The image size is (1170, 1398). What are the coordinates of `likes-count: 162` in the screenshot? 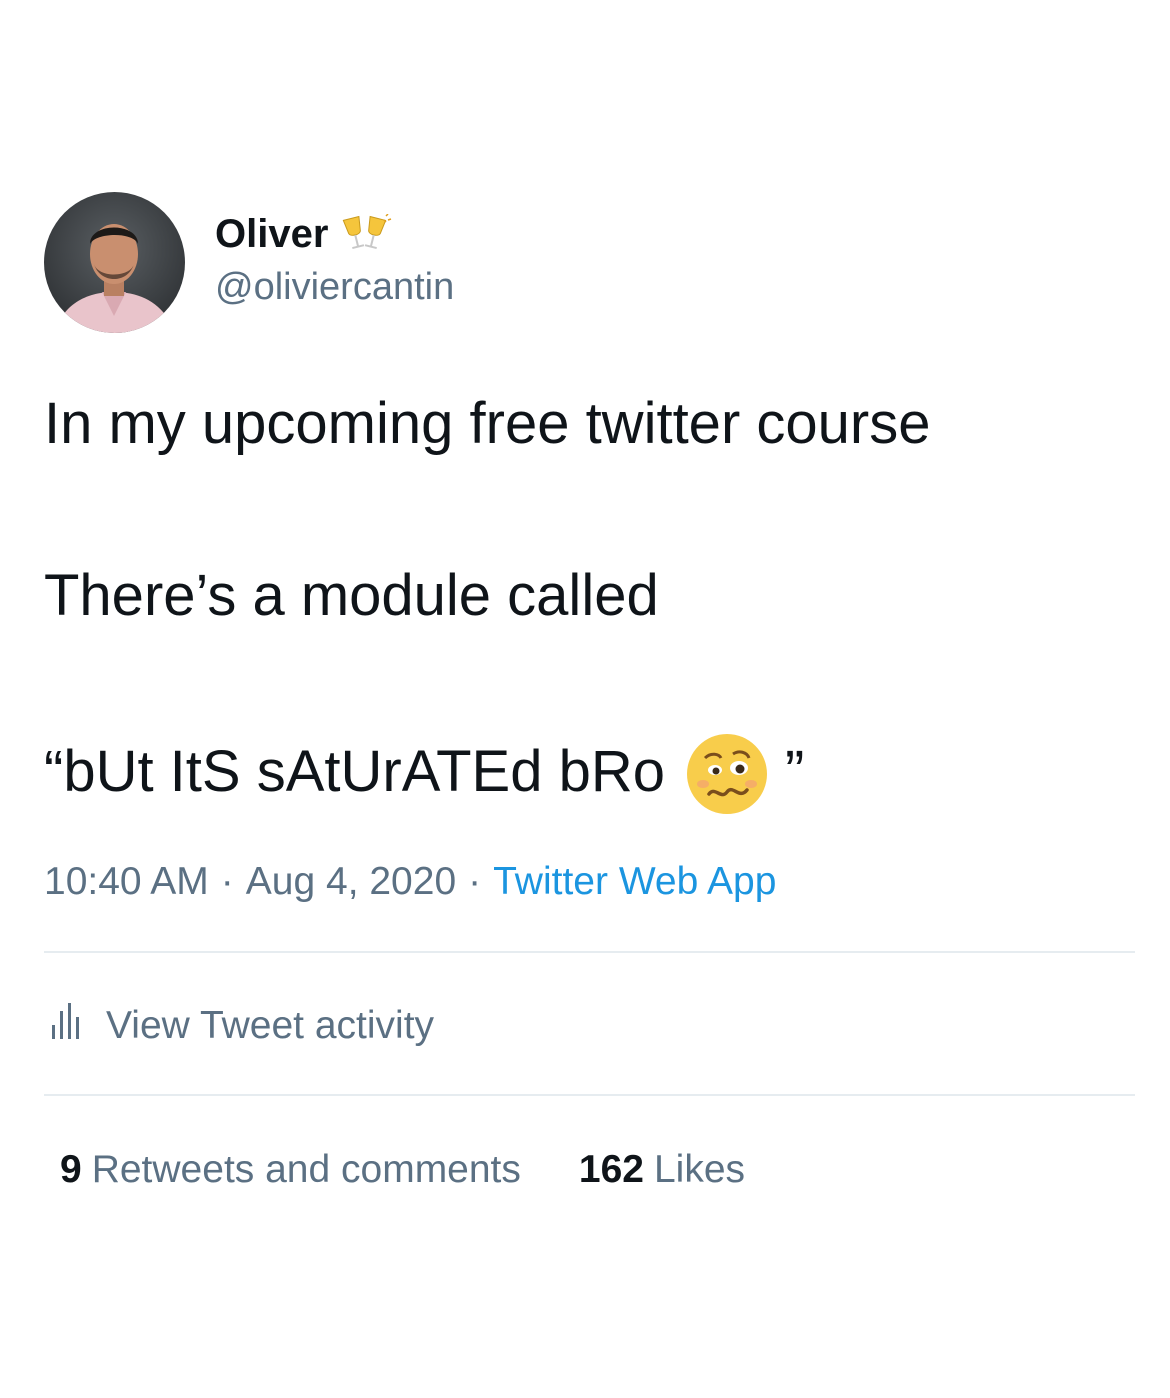 It's located at (611, 1169).